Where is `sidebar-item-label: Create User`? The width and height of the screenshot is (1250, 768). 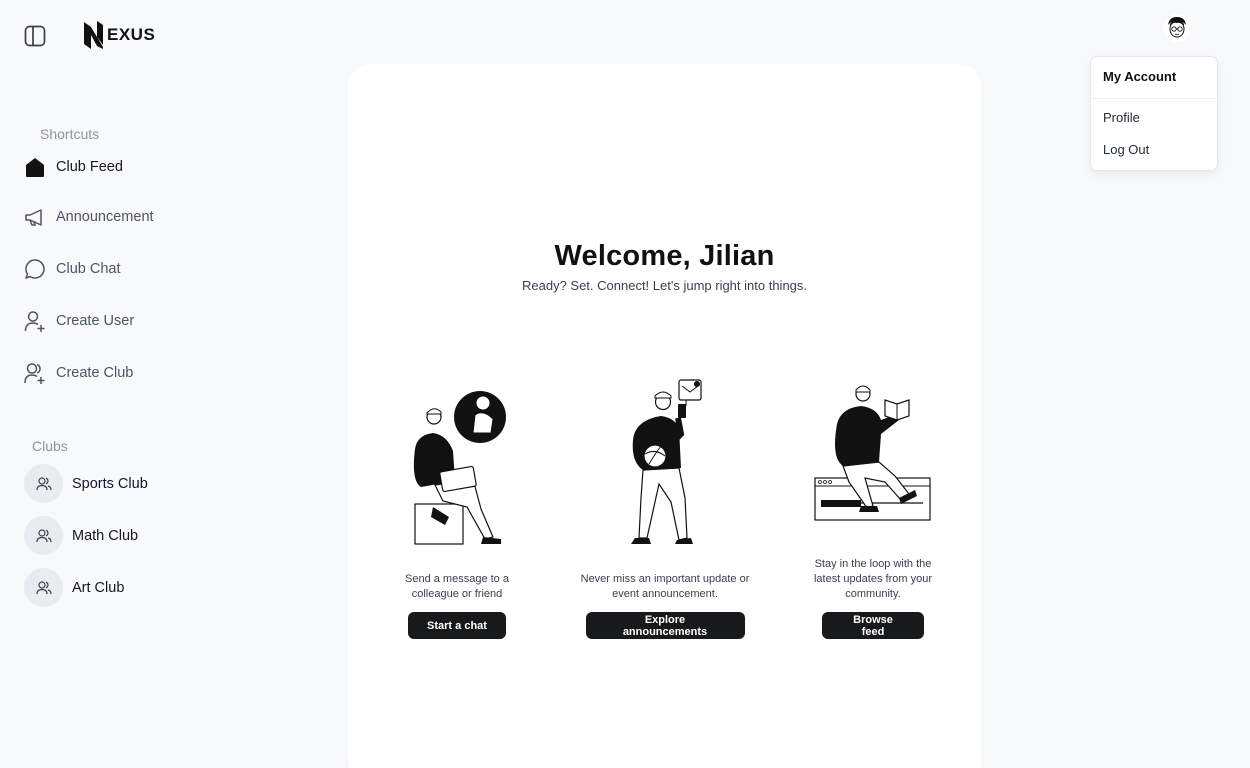
sidebar-item-label: Create User is located at coordinates (95, 321).